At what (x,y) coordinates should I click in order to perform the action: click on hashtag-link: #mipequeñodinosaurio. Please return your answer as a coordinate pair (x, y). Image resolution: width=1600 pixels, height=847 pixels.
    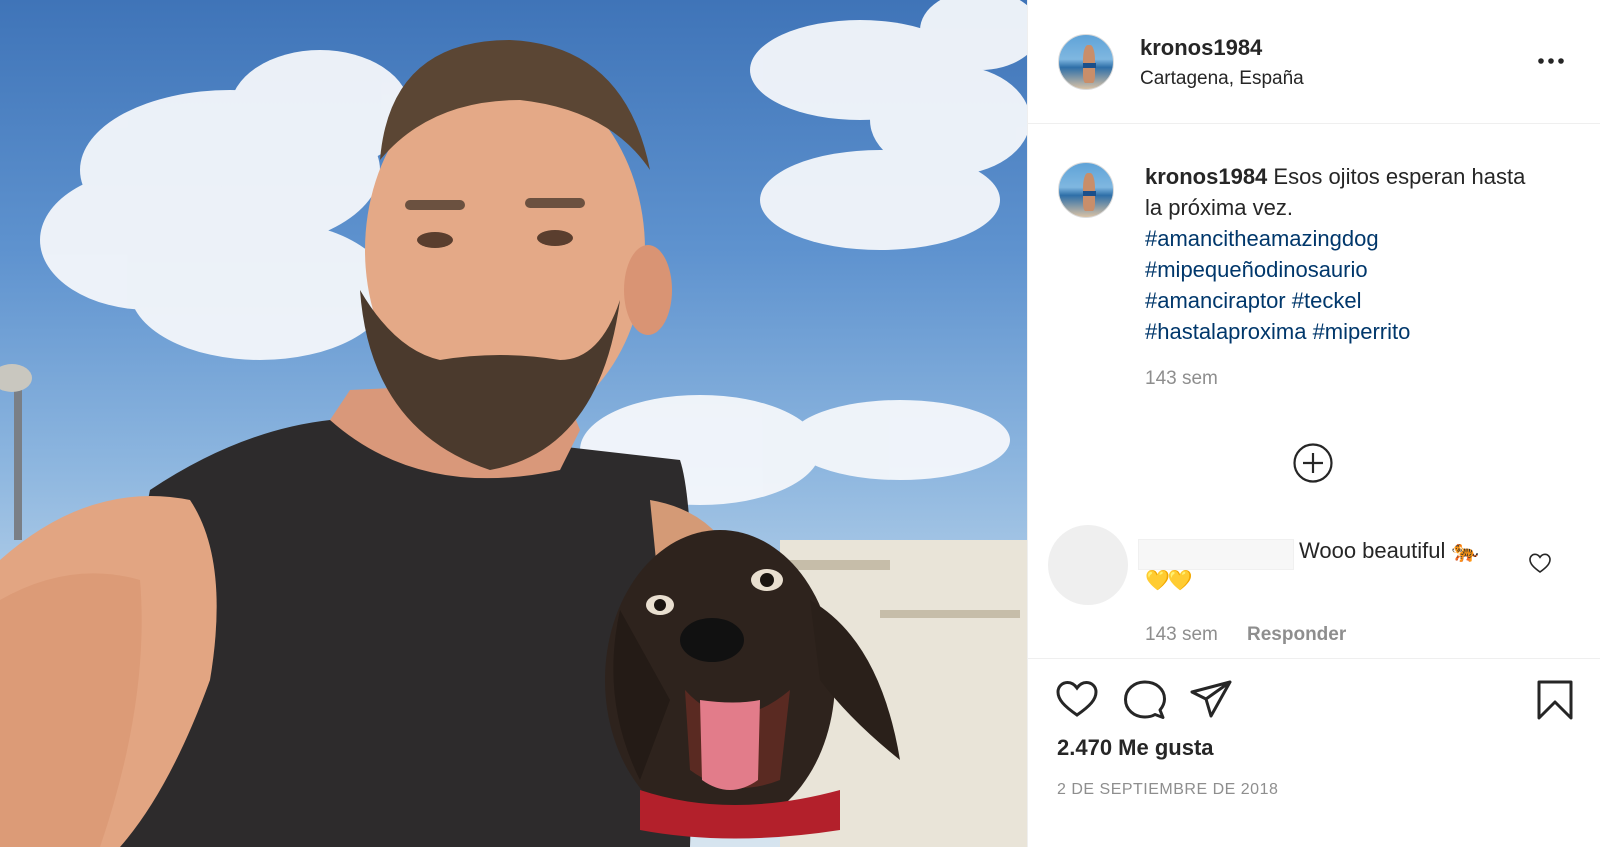
    Looking at the image, I should click on (1256, 269).